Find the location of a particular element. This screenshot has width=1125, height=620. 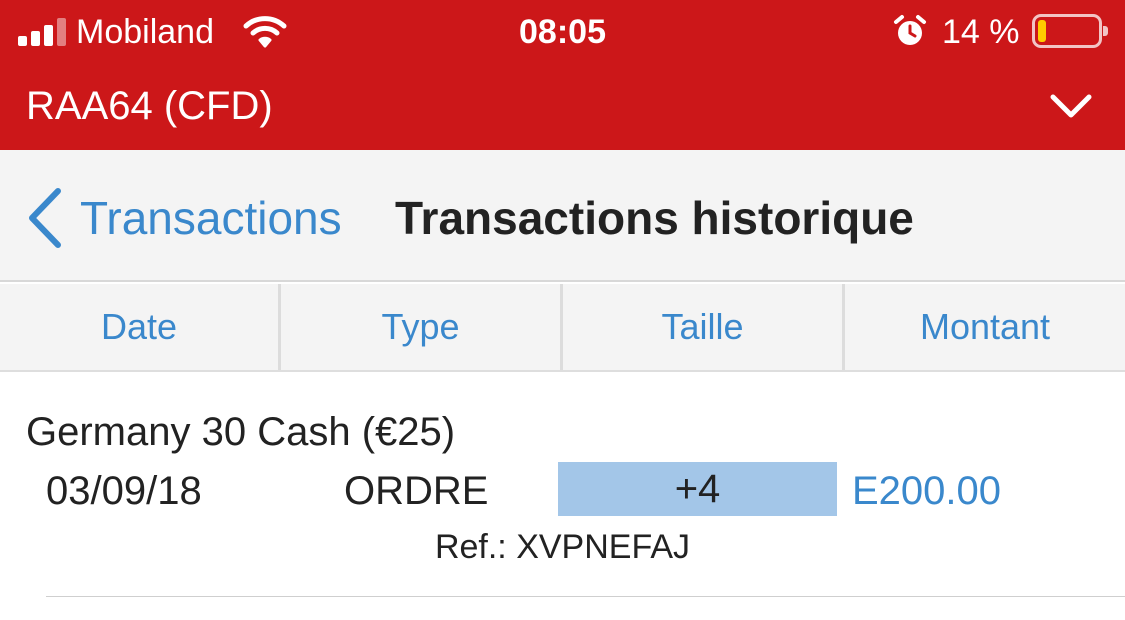

instrument-name: Germany 30 Cash (€25) is located at coordinates (241, 432).